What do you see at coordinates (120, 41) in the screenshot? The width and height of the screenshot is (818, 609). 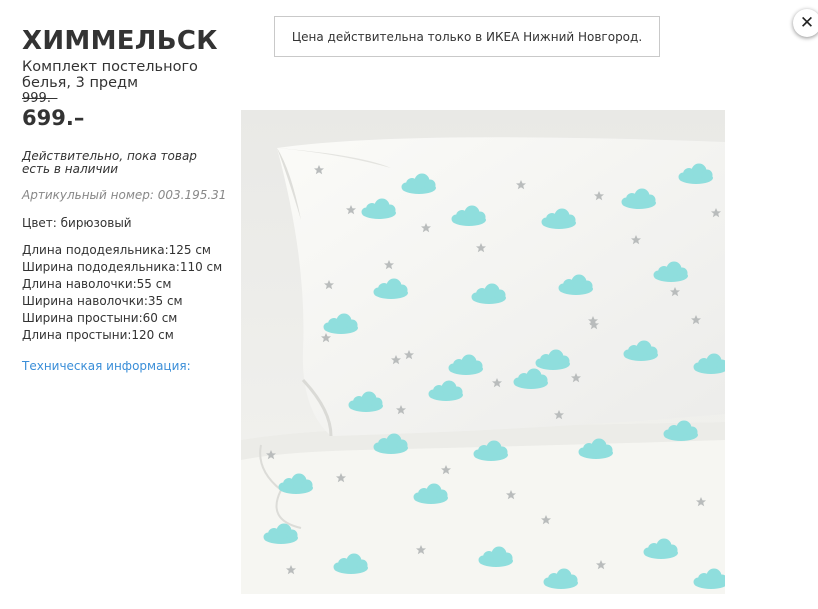 I see `product-title: ХИММЕЛЬСК` at bounding box center [120, 41].